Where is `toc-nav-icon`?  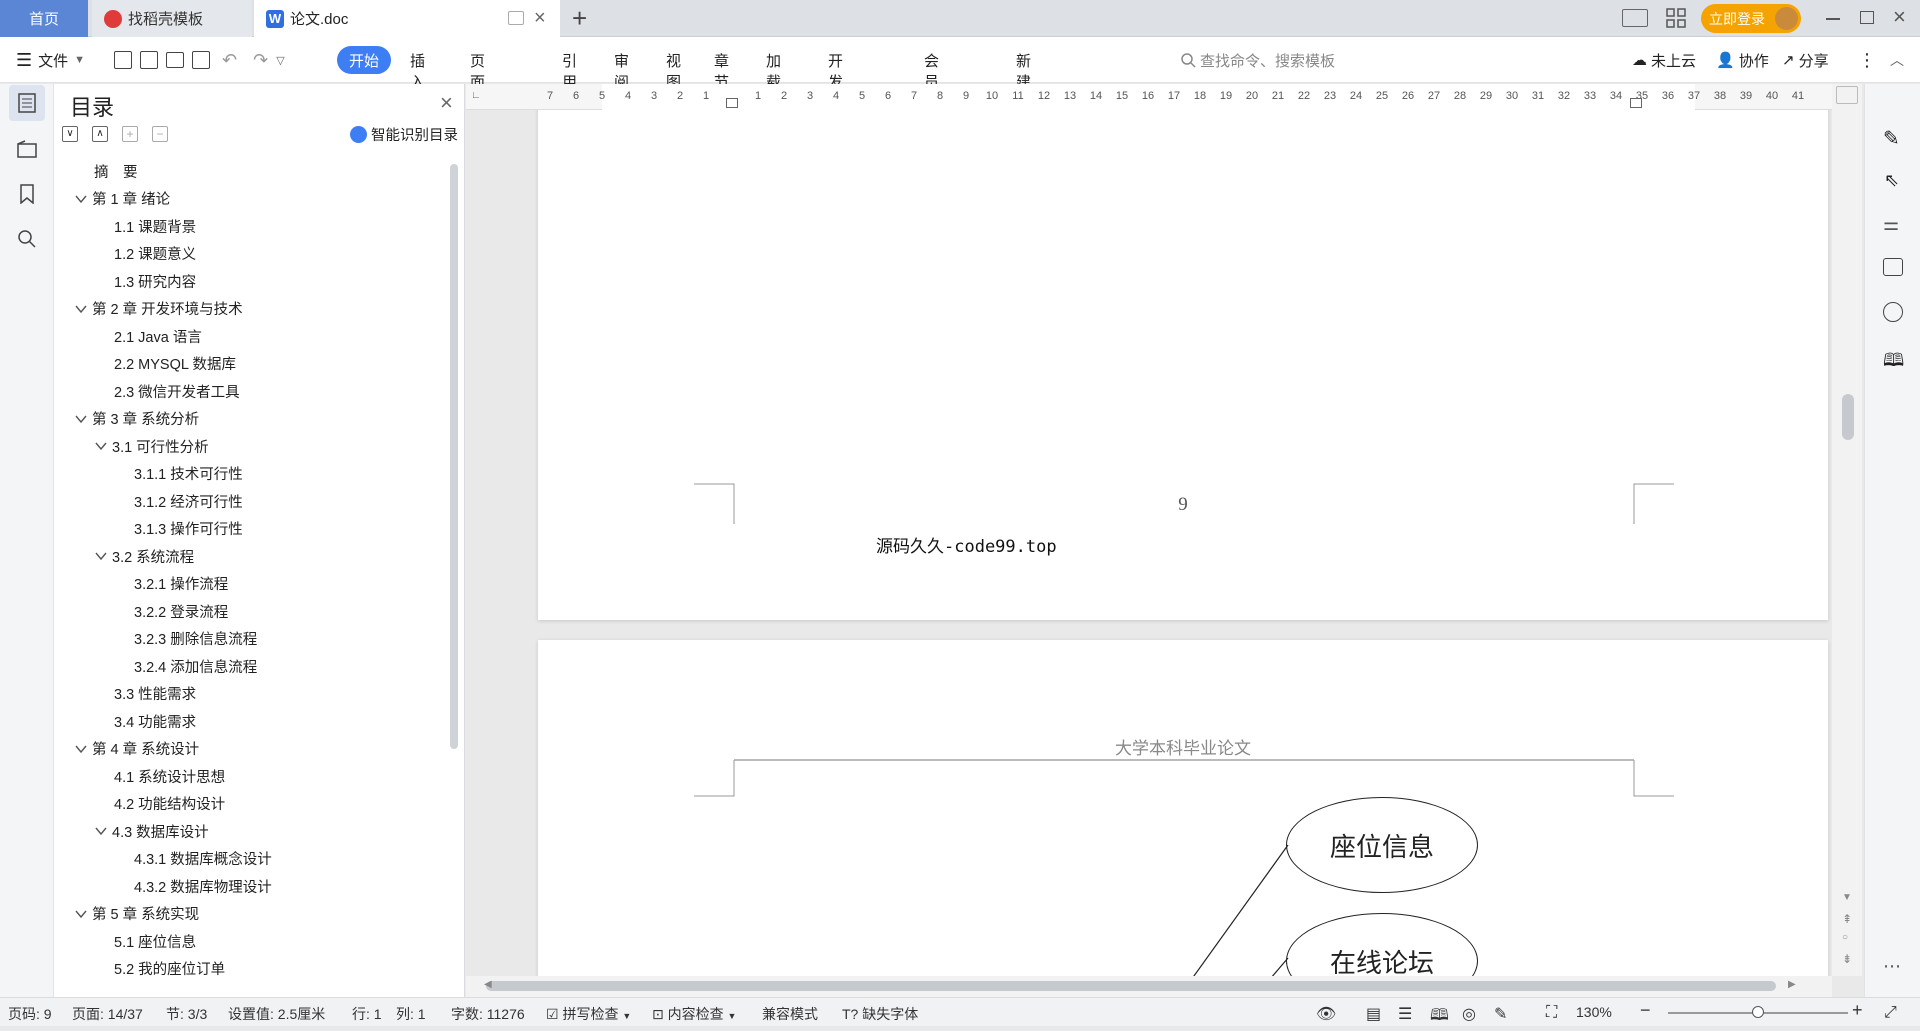
toc-nav-icon is located at coordinates (27, 103).